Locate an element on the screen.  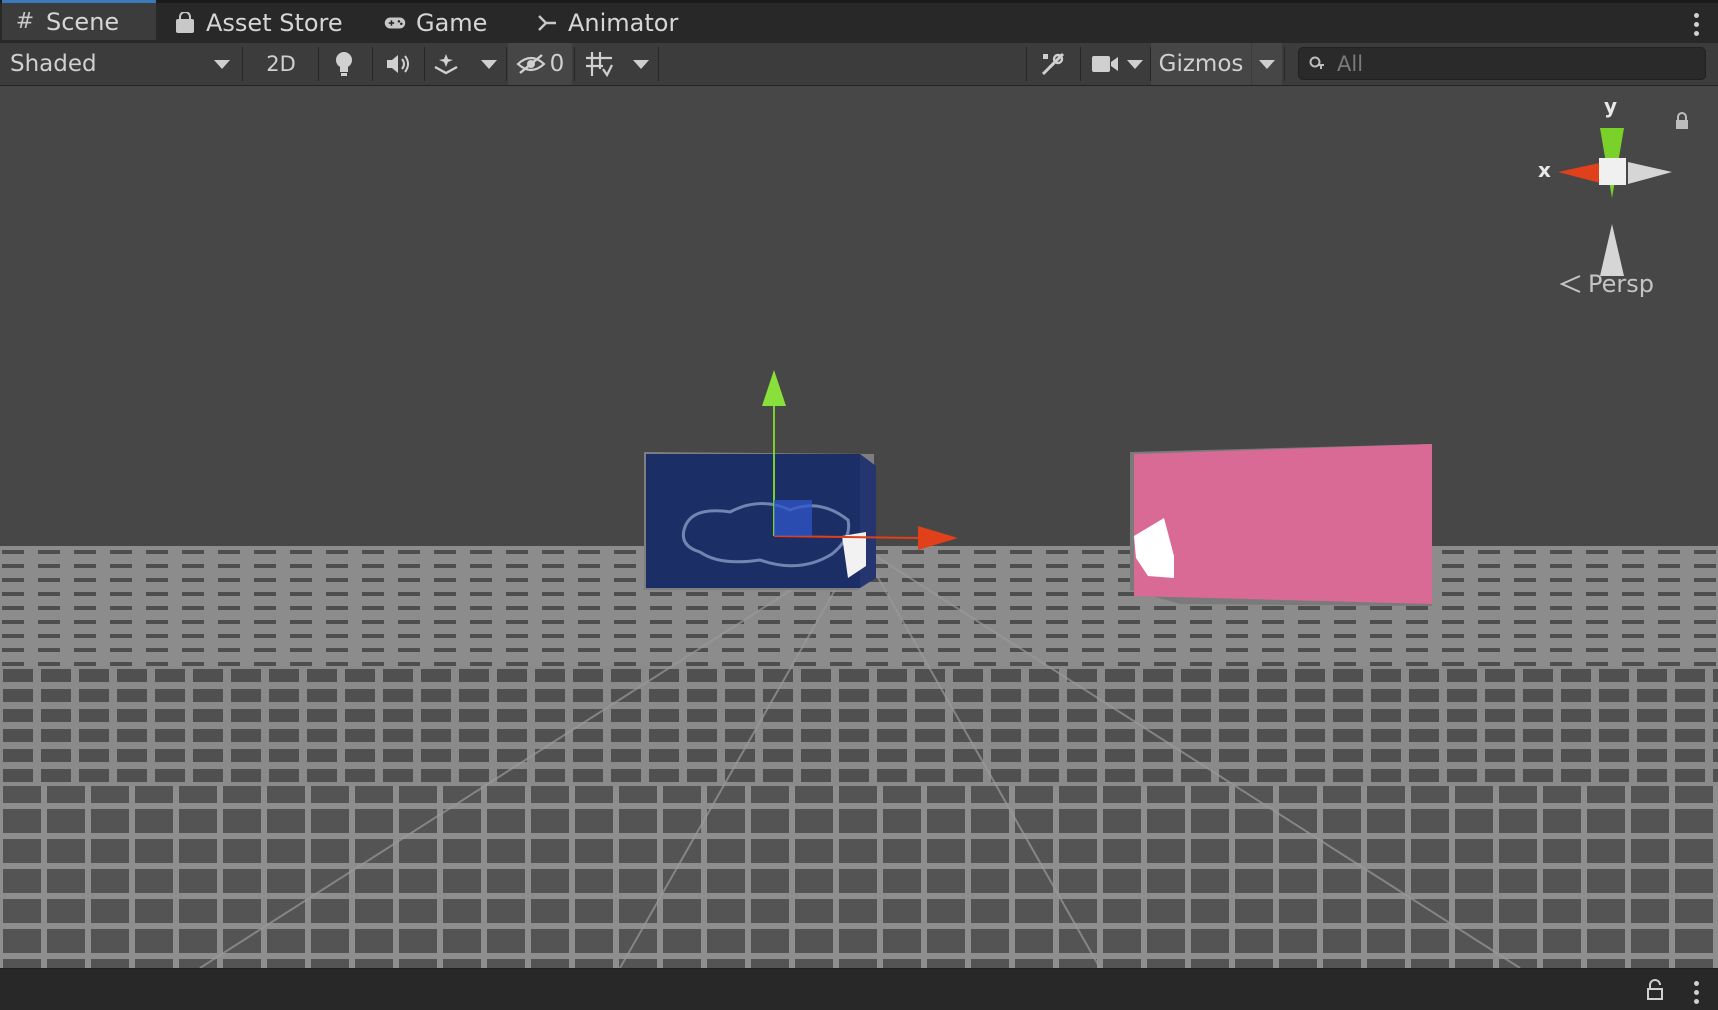
tab-game: Game is located at coordinates (435, 23).